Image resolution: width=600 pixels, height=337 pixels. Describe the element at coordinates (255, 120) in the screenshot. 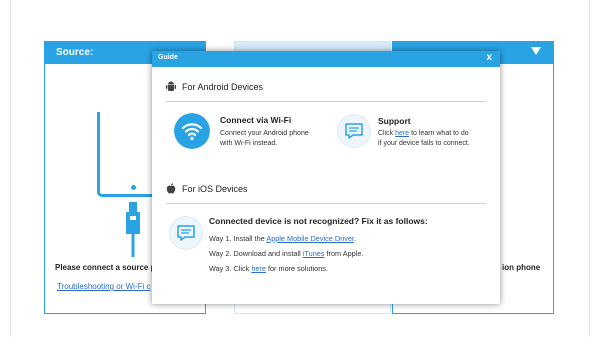

I see `wifi-heading: Connect via Wi-Fi` at that location.